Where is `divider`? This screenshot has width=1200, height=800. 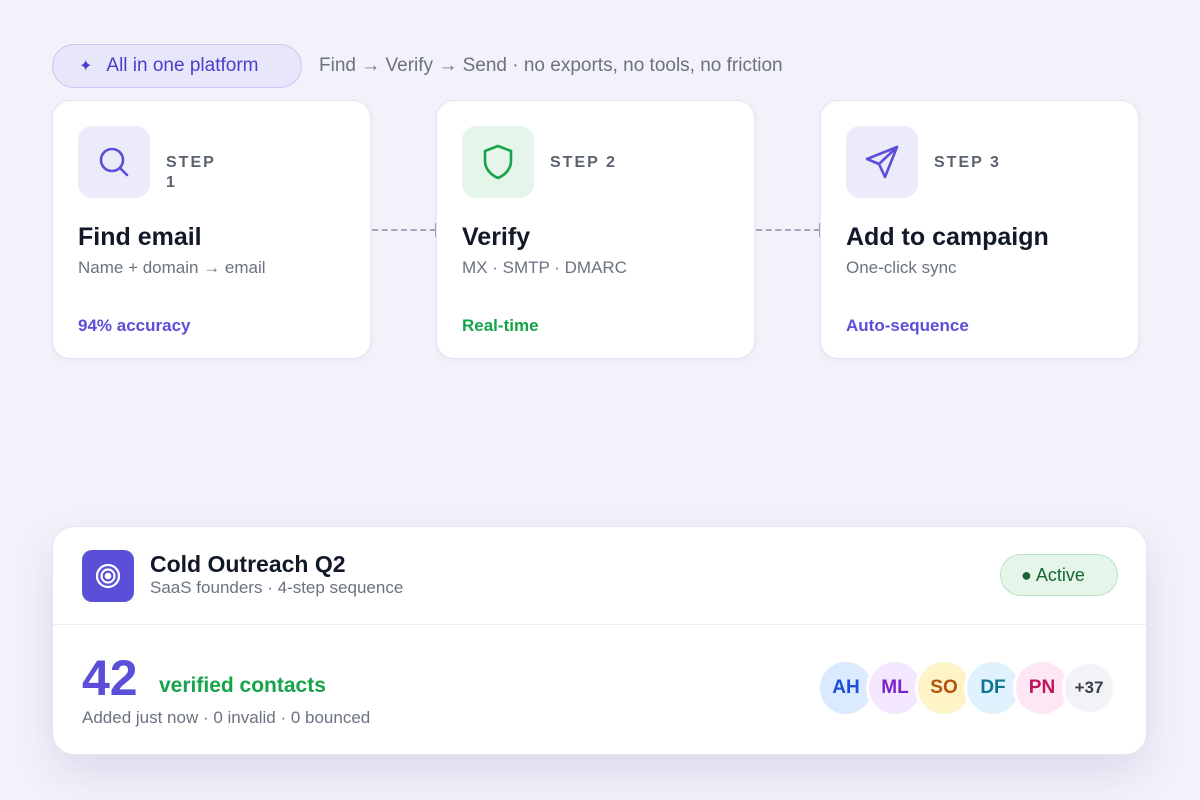
divider is located at coordinates (599, 624).